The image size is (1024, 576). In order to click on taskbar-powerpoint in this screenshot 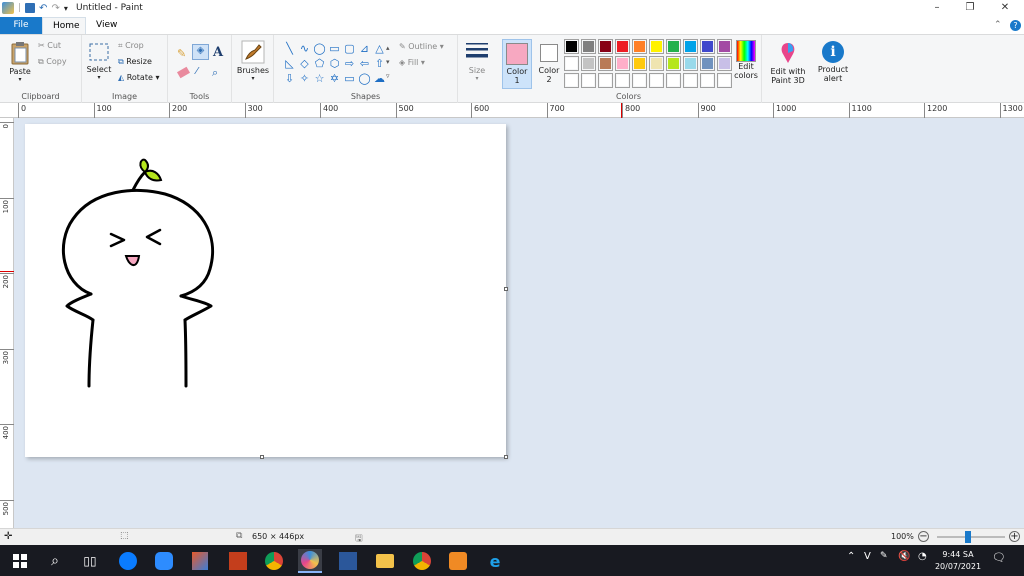, I will do `click(238, 561)`.